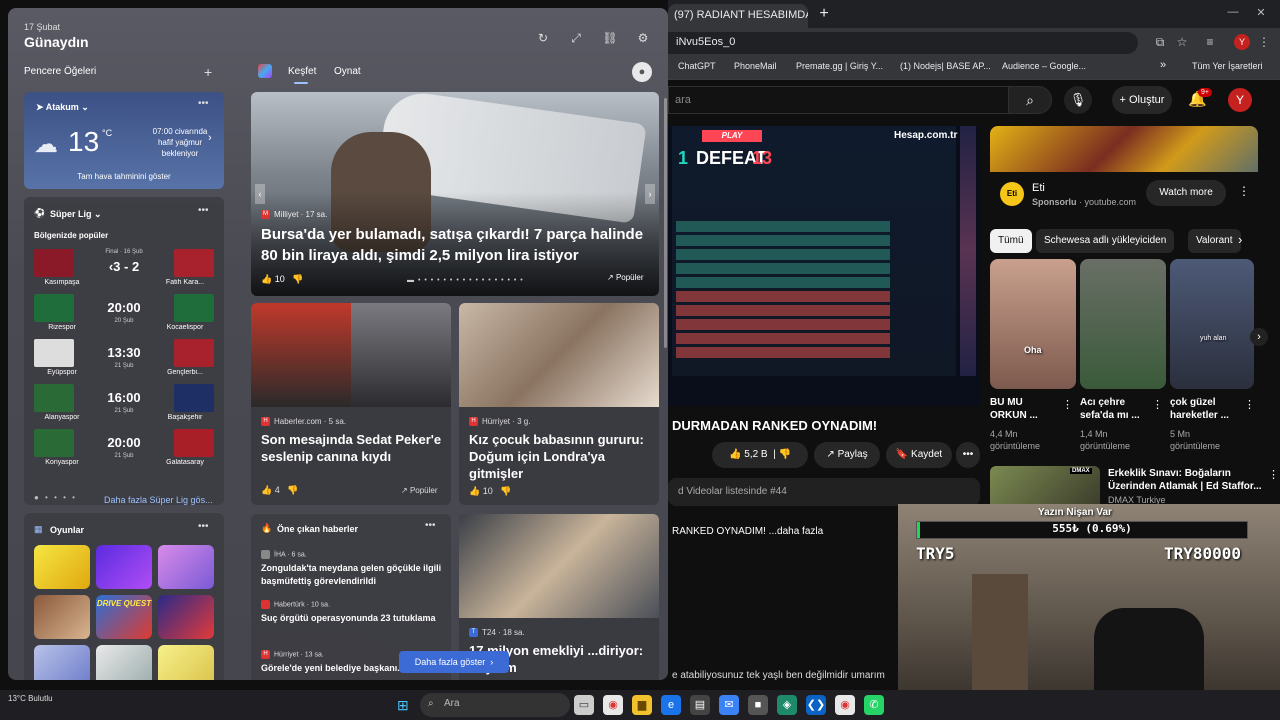 The width and height of the screenshot is (1280, 720). Describe the element at coordinates (62, 107) in the screenshot. I see `weather-location: ➤ Atakum ⌄` at that location.